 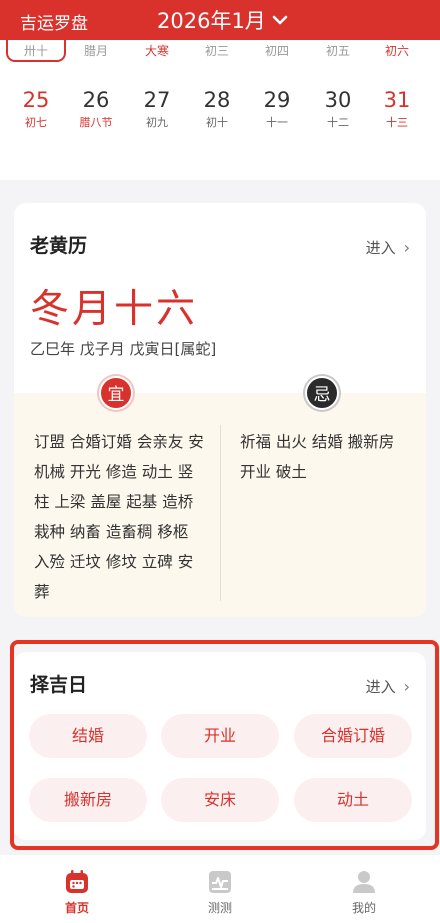 What do you see at coordinates (397, 122) in the screenshot?
I see `lunar-day: 十三` at bounding box center [397, 122].